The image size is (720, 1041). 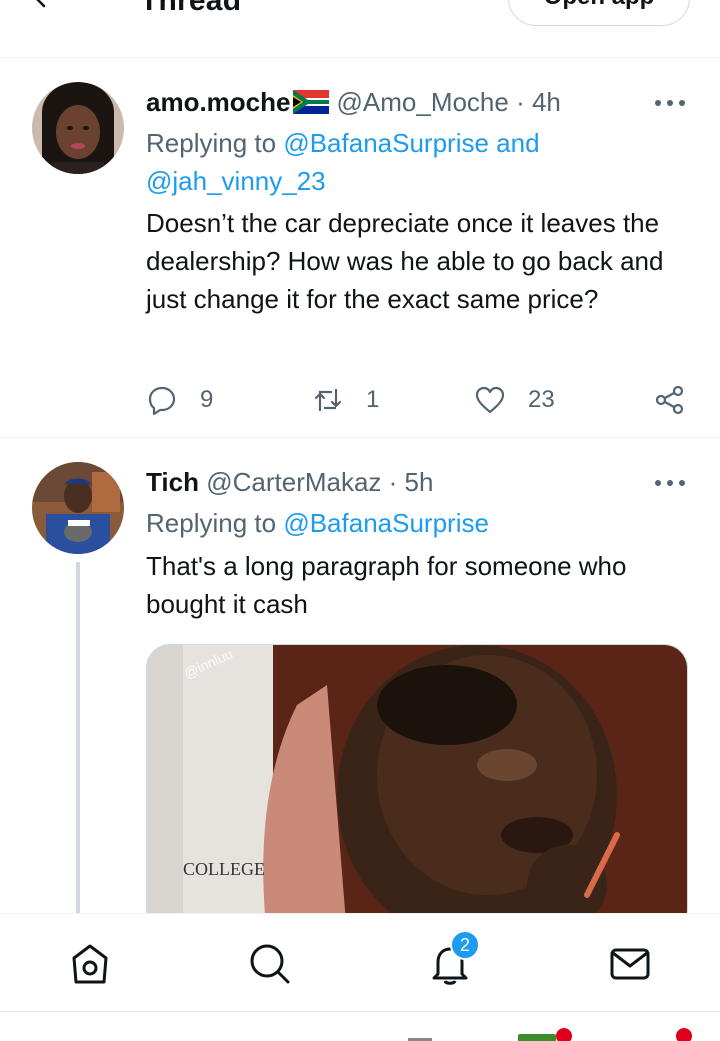 I want to click on like-button: 23, so click(x=514, y=400).